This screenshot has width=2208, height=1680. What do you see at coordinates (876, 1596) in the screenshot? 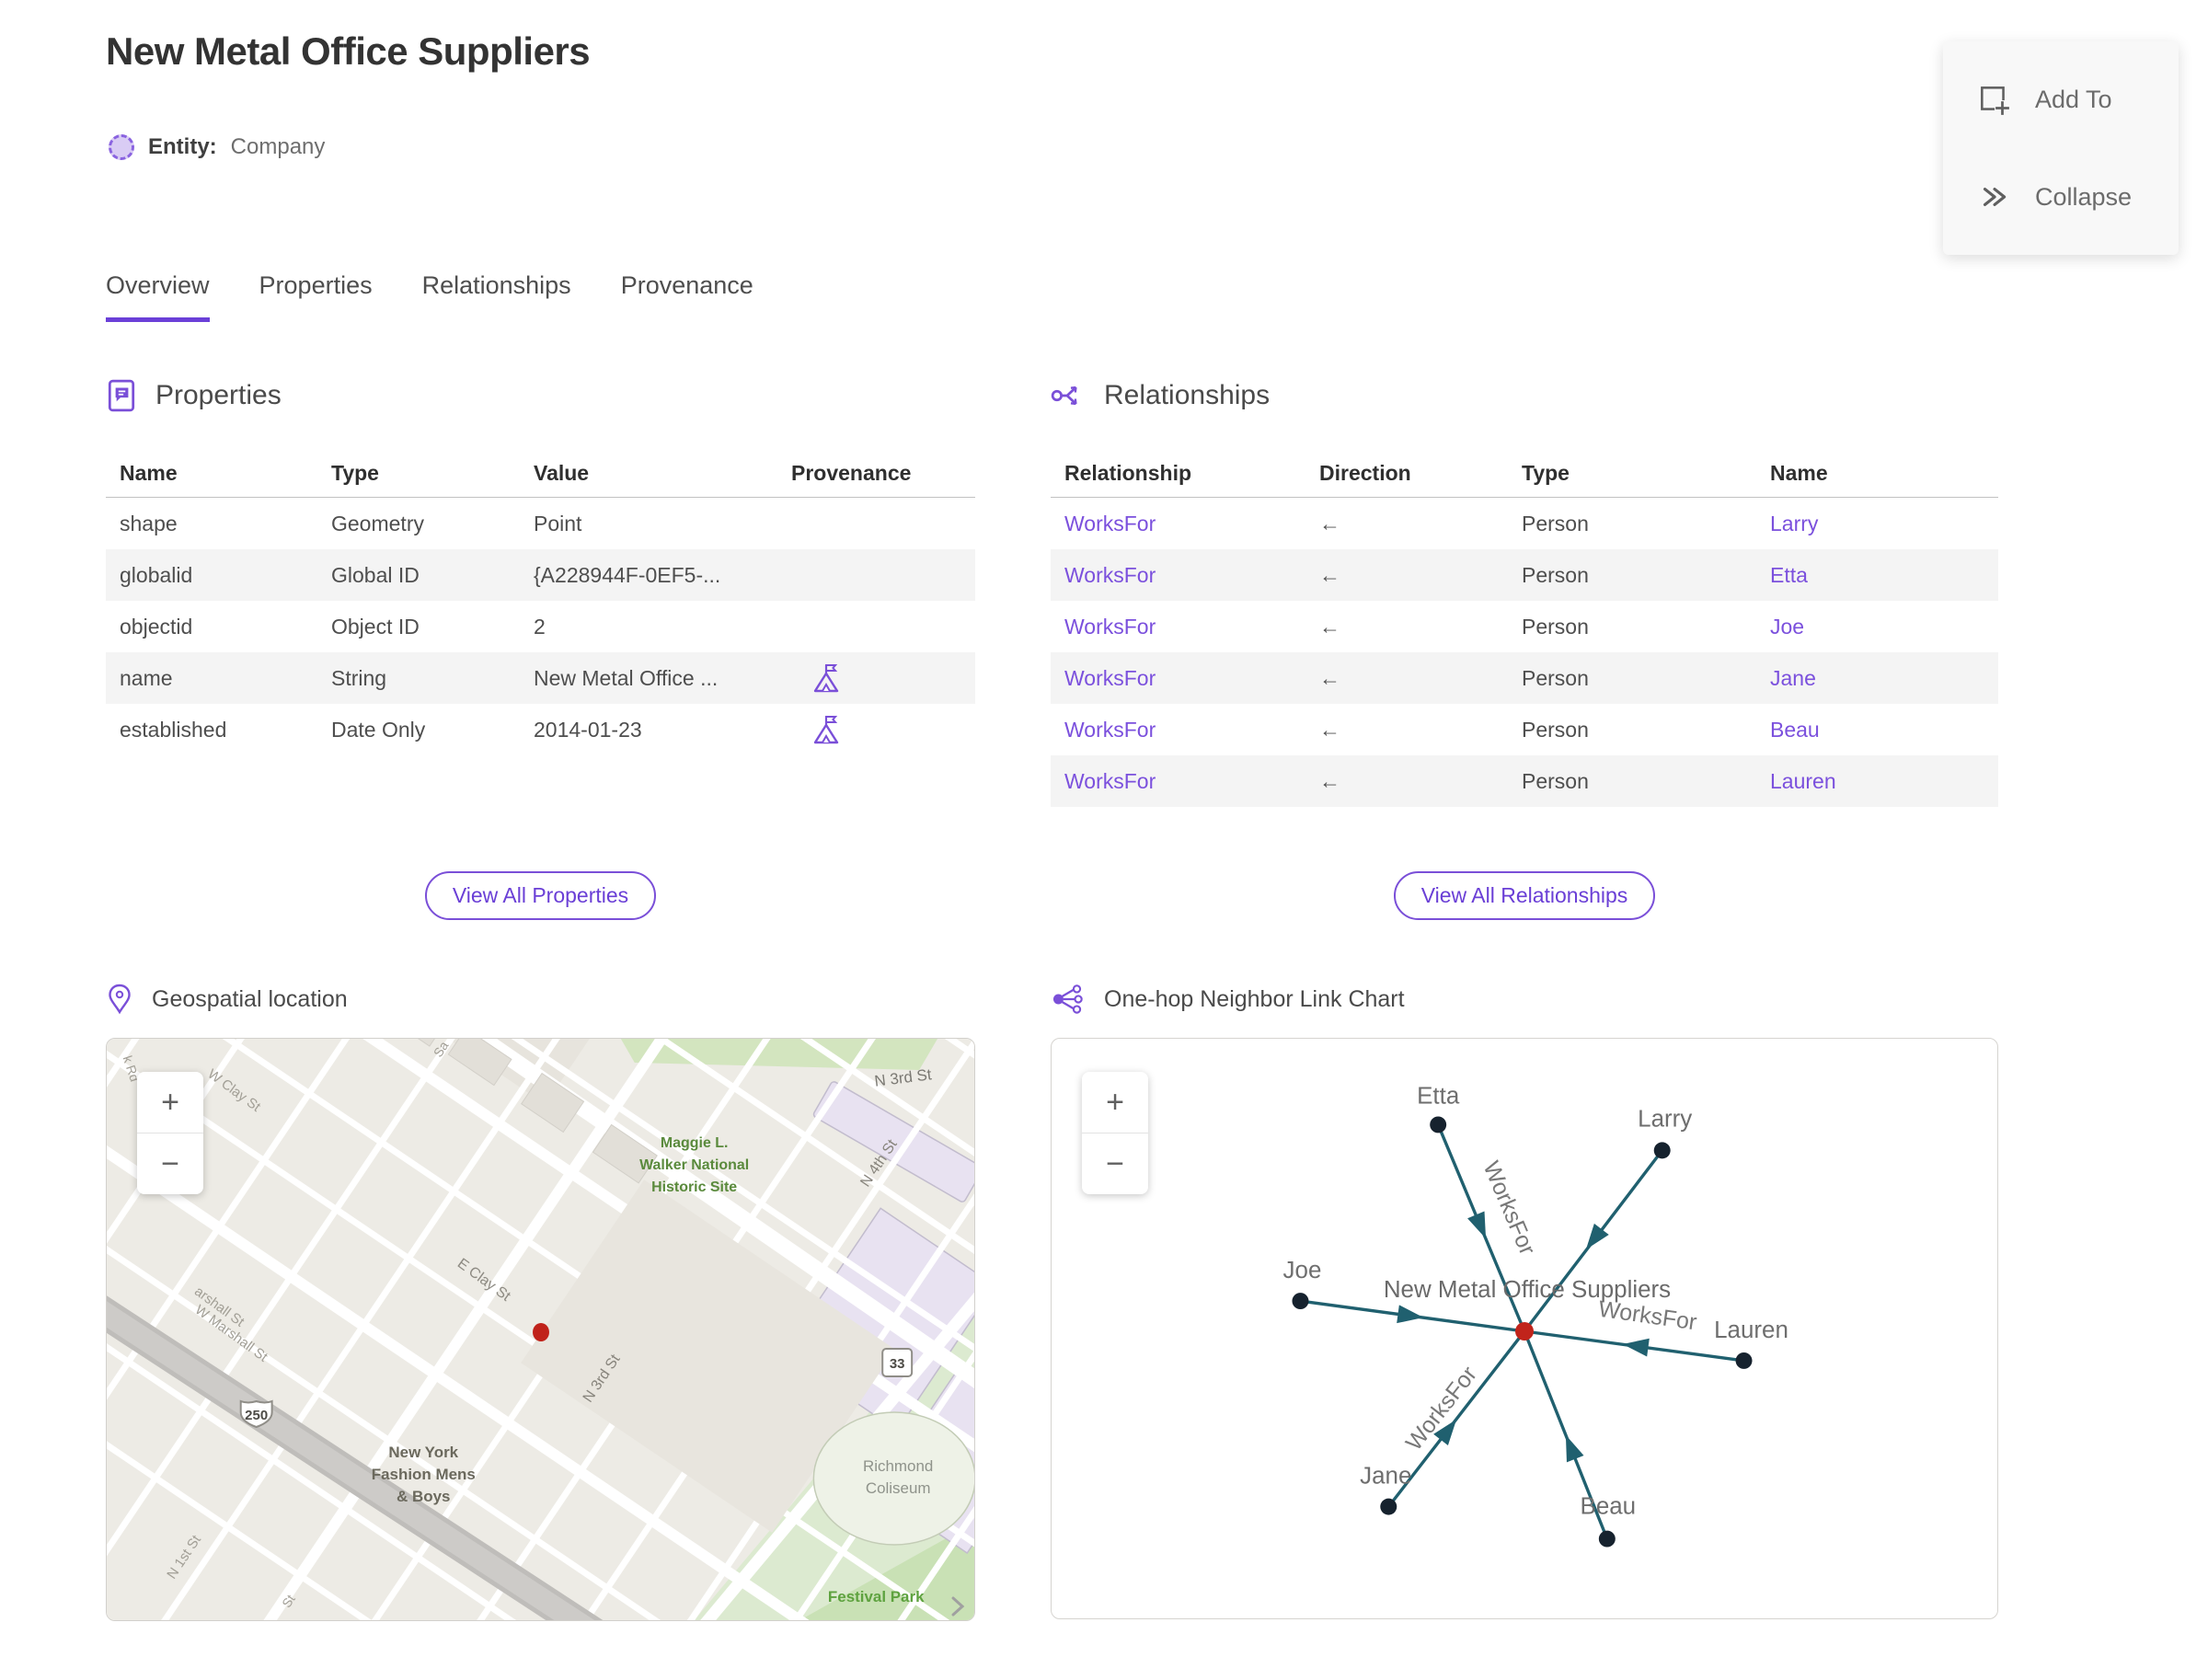
I see `park-label: Festival Park` at bounding box center [876, 1596].